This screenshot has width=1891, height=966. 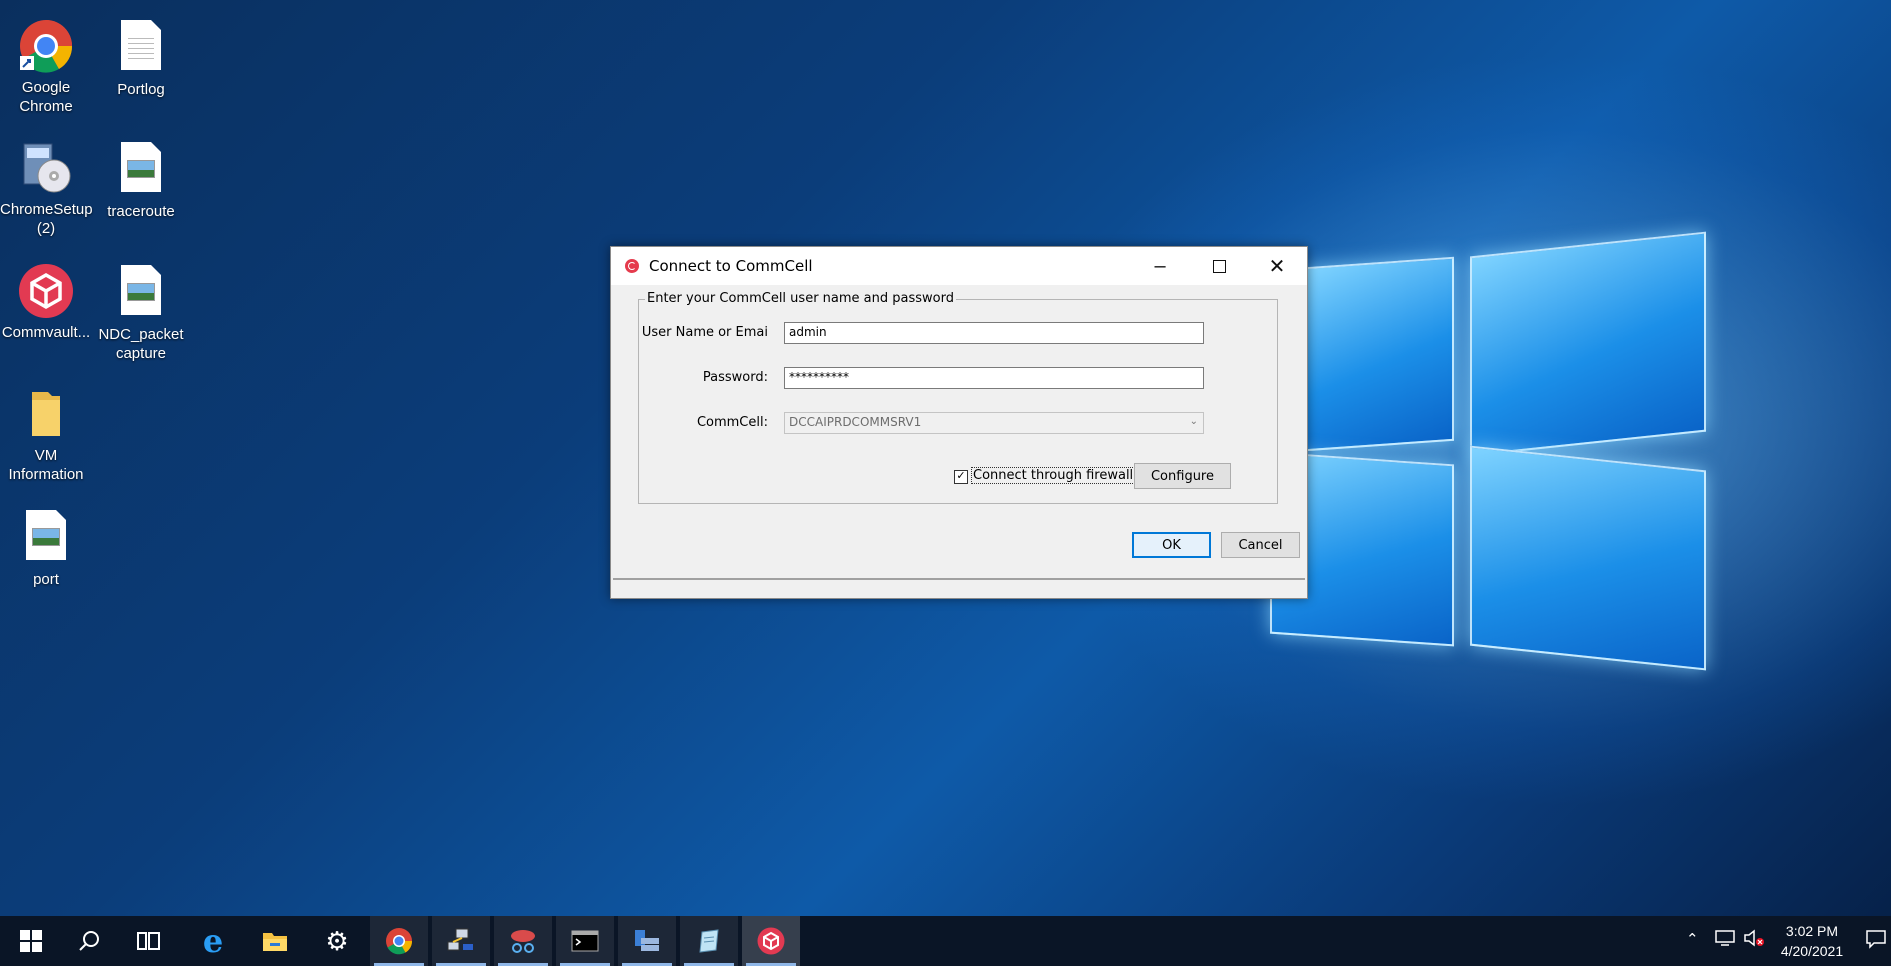 I want to click on taskbar-network-tool, so click(x=461, y=941).